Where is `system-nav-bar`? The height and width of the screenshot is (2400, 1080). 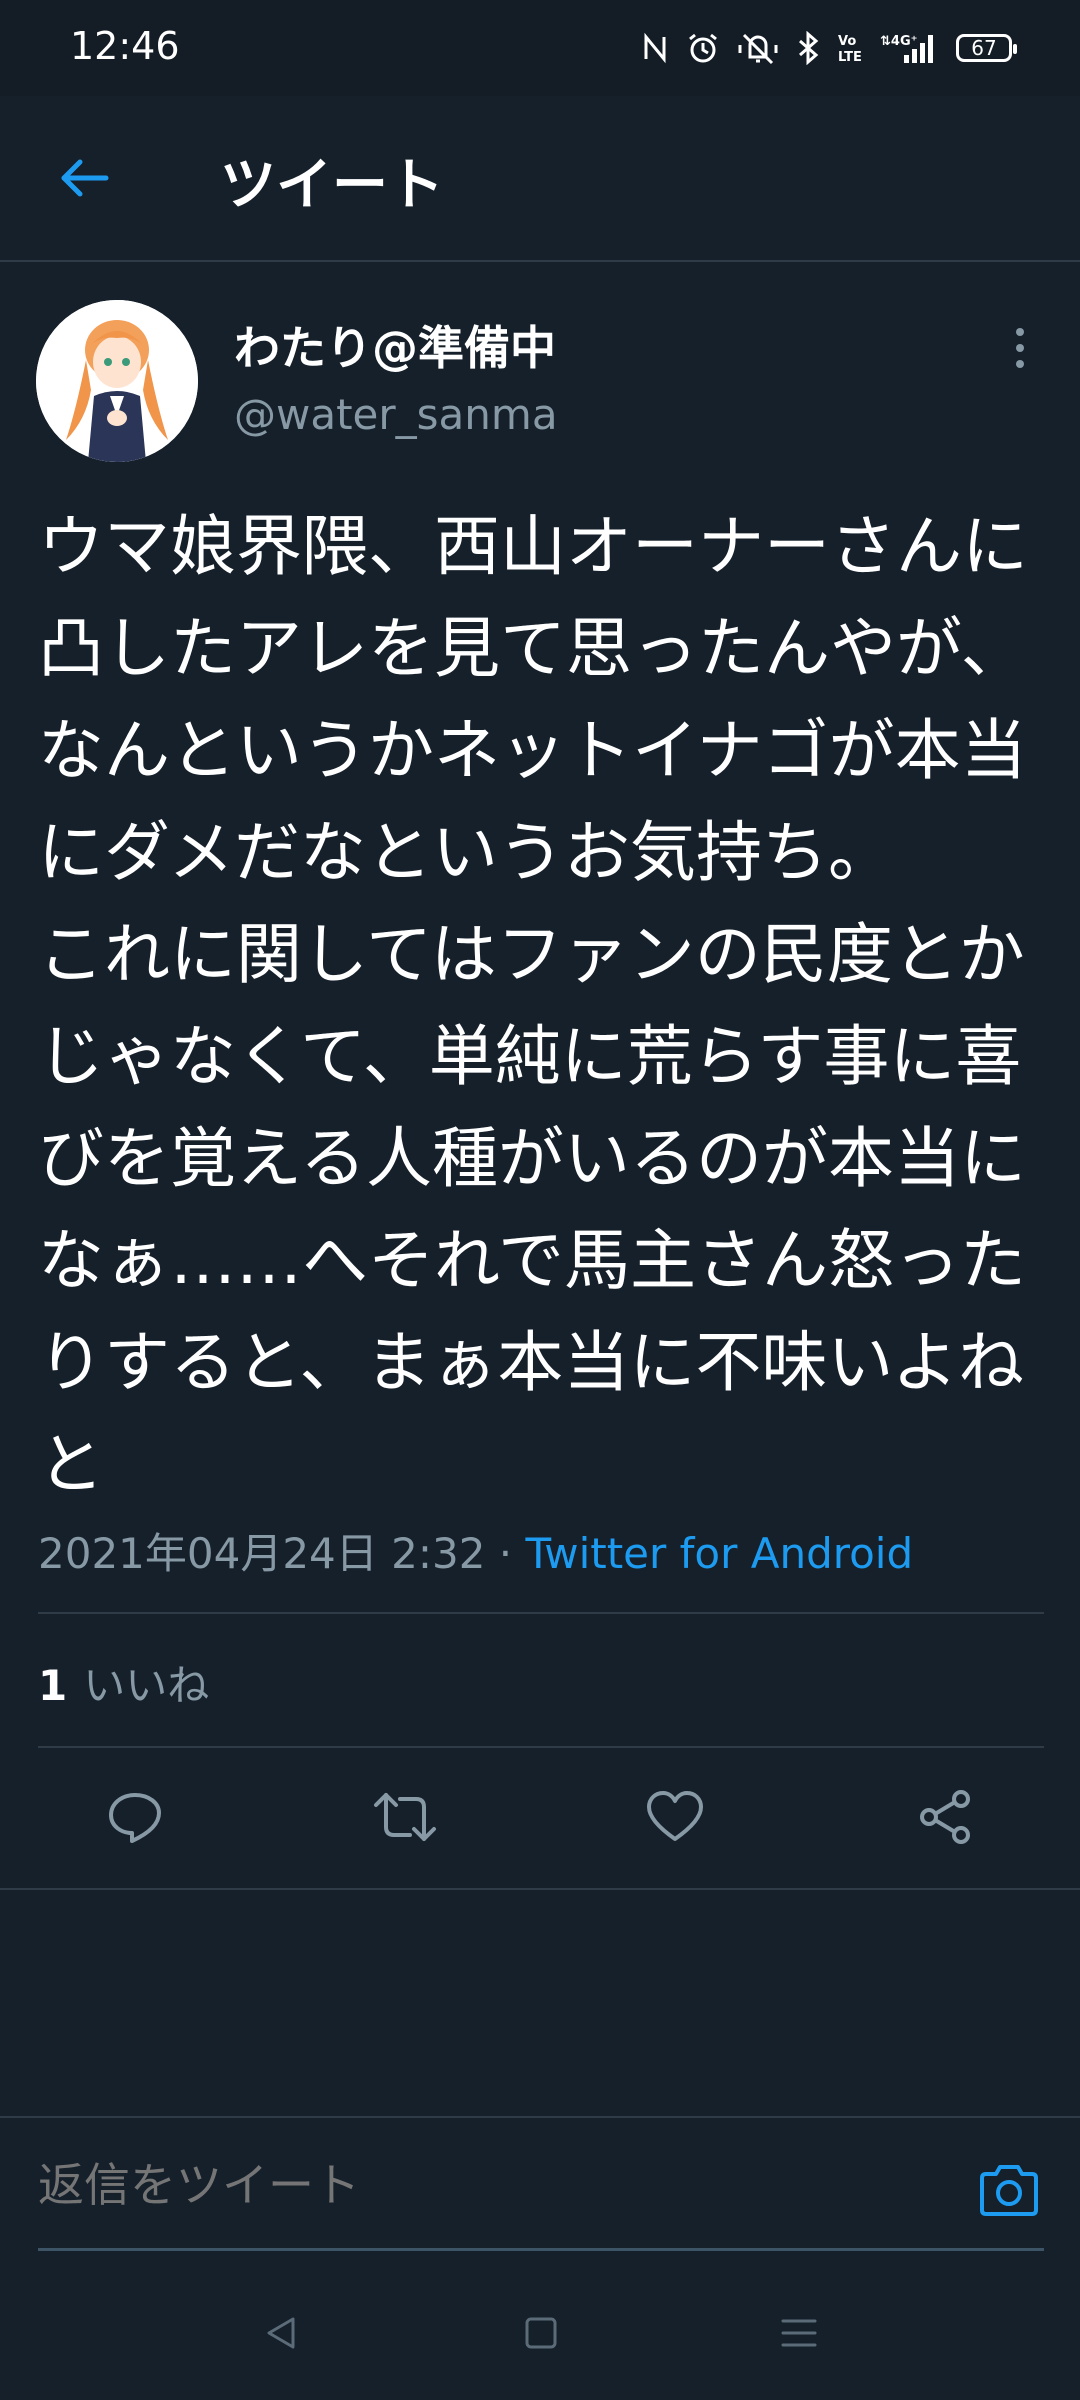 system-nav-bar is located at coordinates (540, 2335).